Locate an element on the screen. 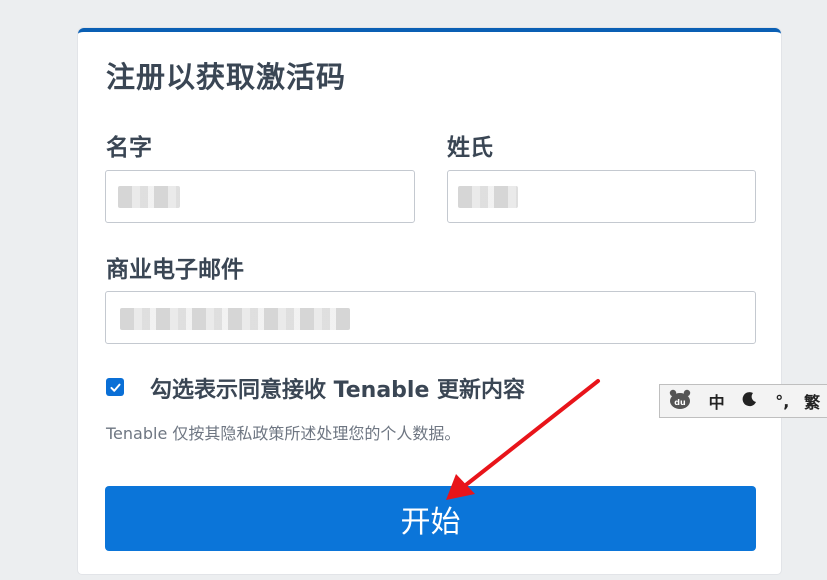 The width and height of the screenshot is (827, 580). last-name-label: 姓氏 is located at coordinates (470, 148).